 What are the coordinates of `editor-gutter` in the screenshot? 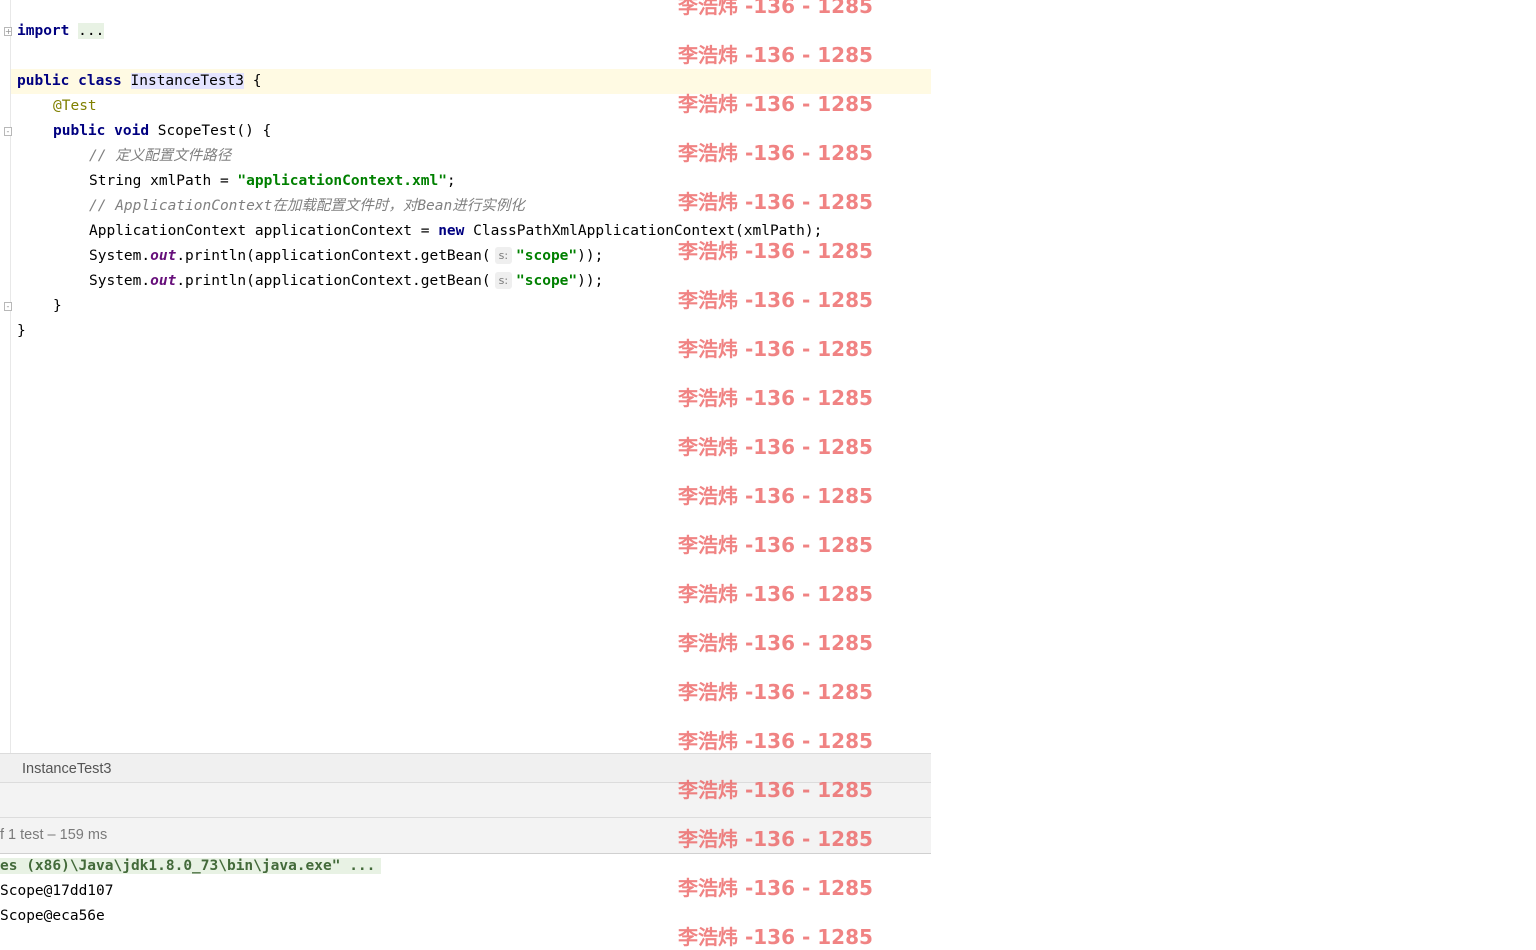 It's located at (5, 376).